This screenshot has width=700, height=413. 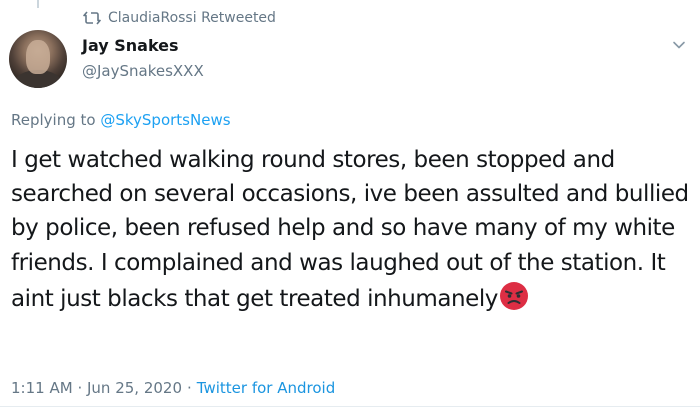 I want to click on tweet-time: 1:11 AM, so click(x=42, y=388).